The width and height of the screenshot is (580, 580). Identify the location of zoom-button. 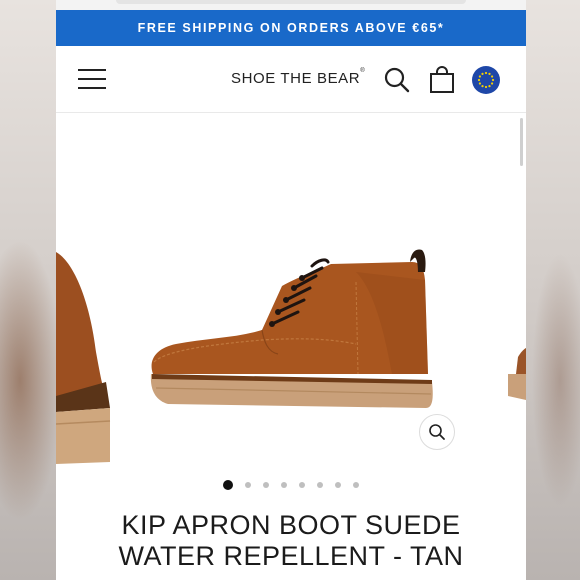
(437, 432).